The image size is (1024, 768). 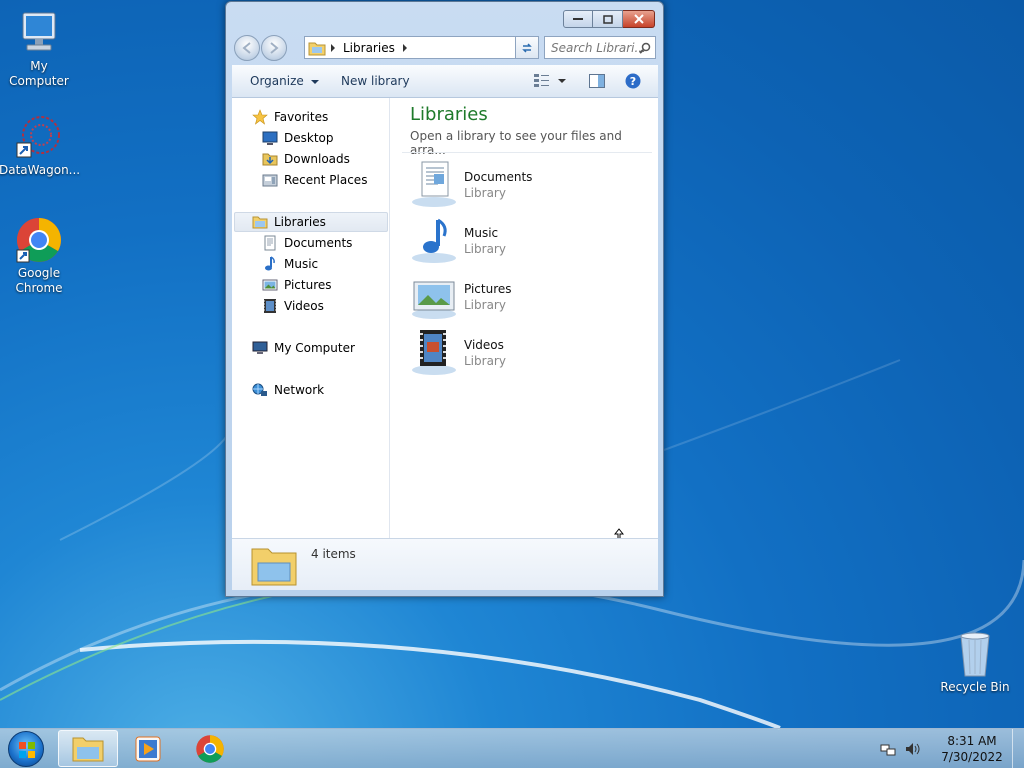 What do you see at coordinates (972, 749) in the screenshot?
I see `clock: 8:31 AM 7/30/2022` at bounding box center [972, 749].